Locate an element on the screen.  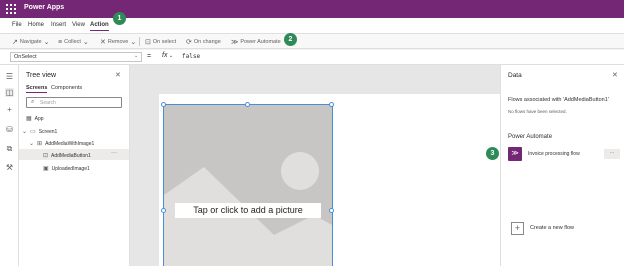
power-automate-icon: ≫ is located at coordinates (235, 42).